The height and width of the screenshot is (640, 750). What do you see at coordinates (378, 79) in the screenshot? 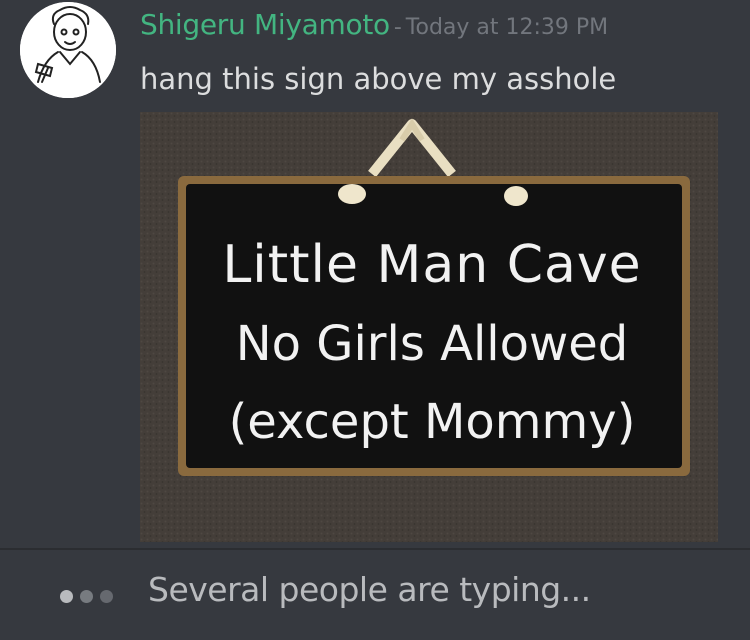
I see `message-text: hang this sign above my asshole` at bounding box center [378, 79].